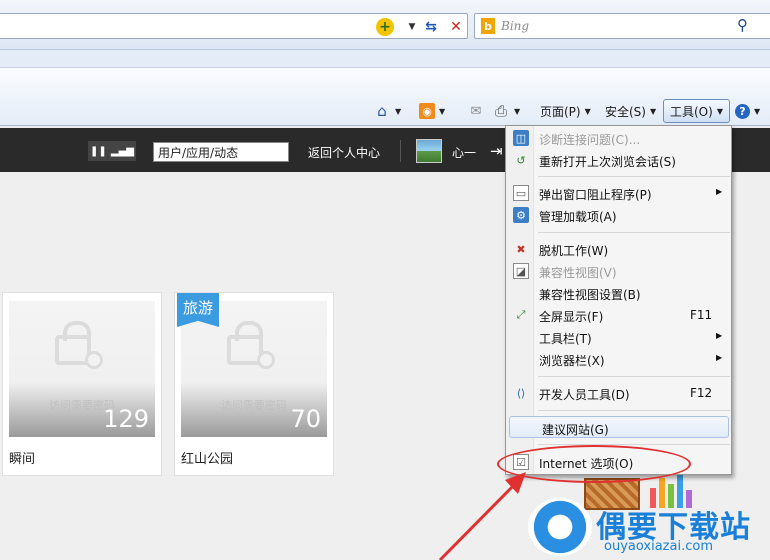  I want to click on menu-item-label: 重新打开上次浏览会话(S), so click(607, 162).